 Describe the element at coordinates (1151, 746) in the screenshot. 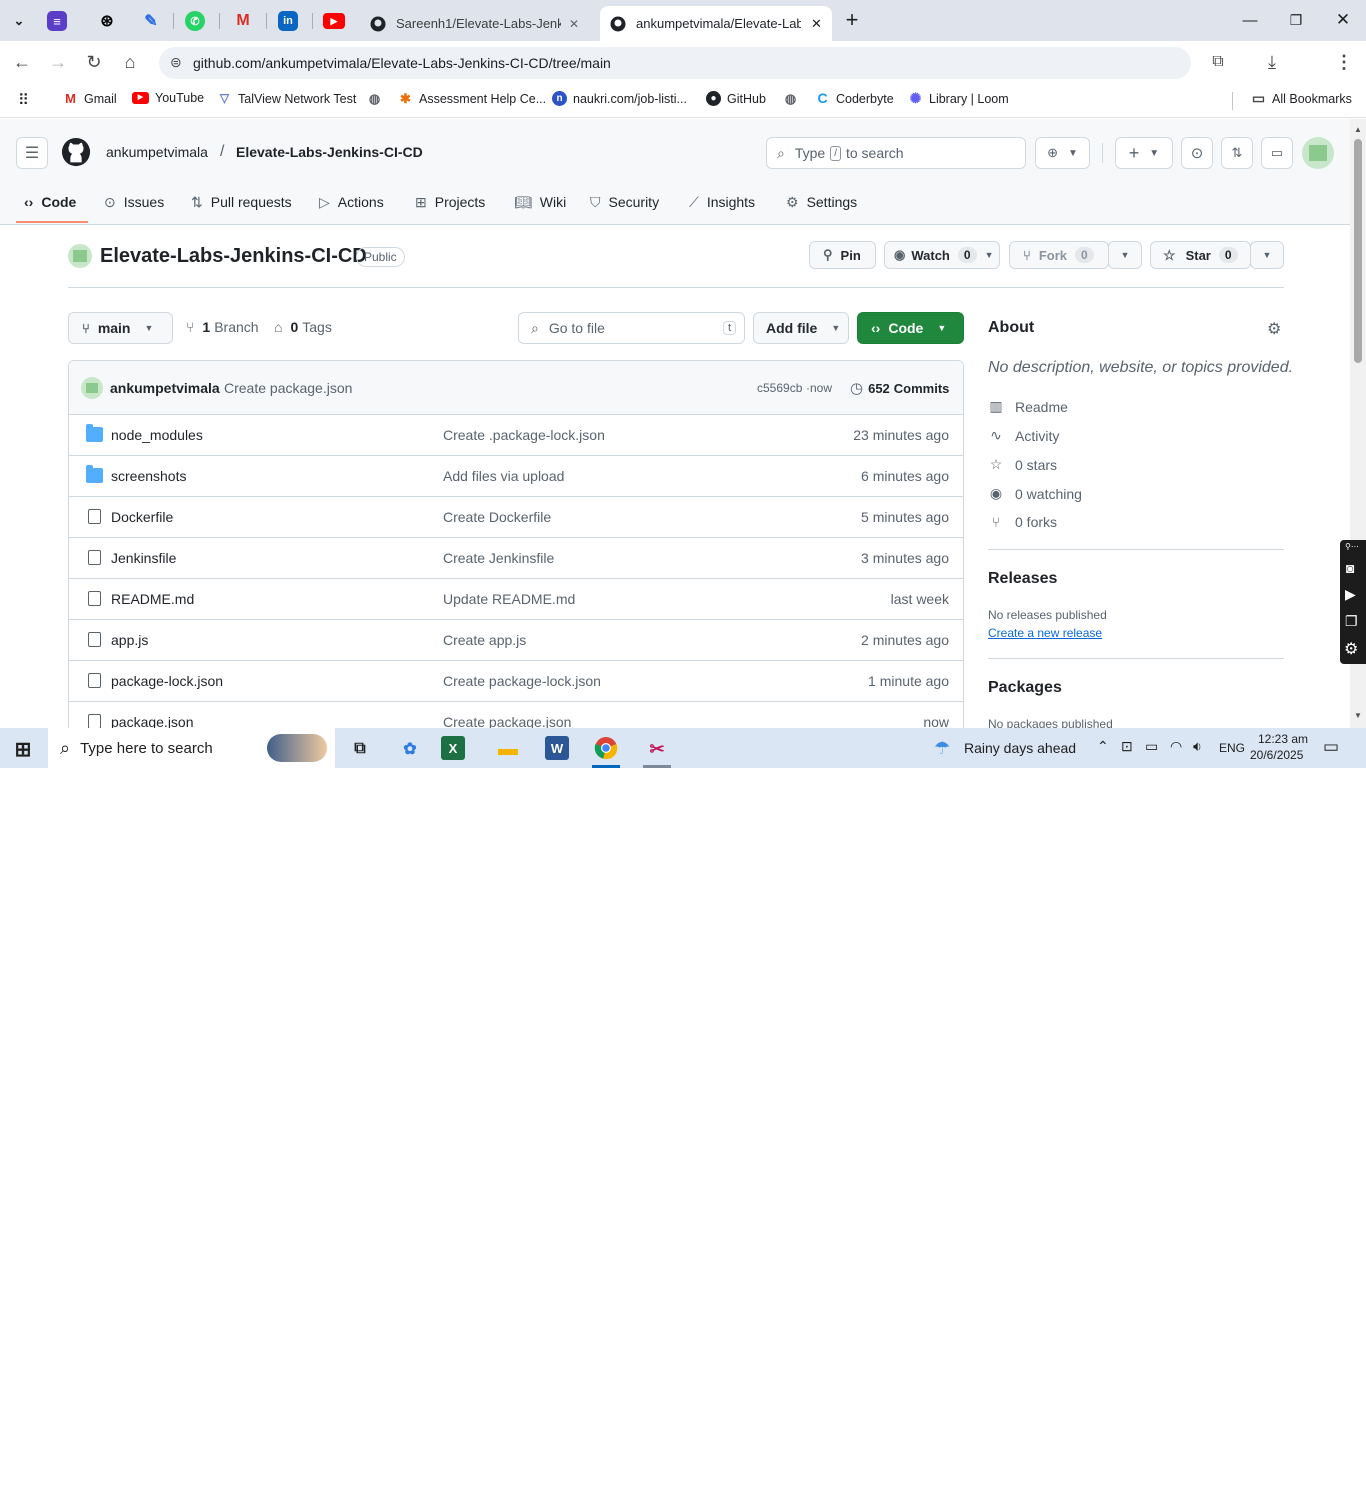

I see `battery-icon: ▭` at that location.